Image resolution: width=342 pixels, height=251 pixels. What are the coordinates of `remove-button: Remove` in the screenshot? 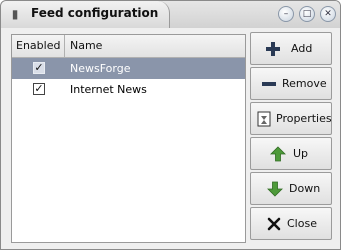 It's located at (291, 83).